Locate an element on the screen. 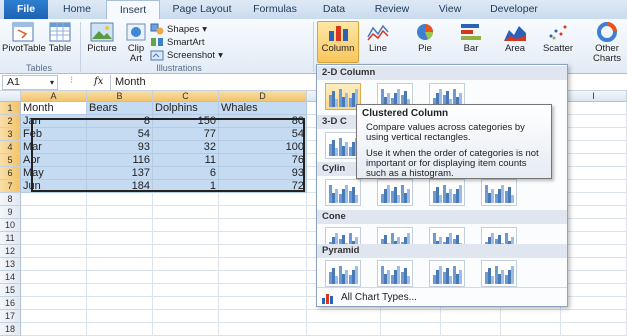 Image resolution: width=627 pixels, height=336 pixels. column-header-a: A is located at coordinates (54, 96).